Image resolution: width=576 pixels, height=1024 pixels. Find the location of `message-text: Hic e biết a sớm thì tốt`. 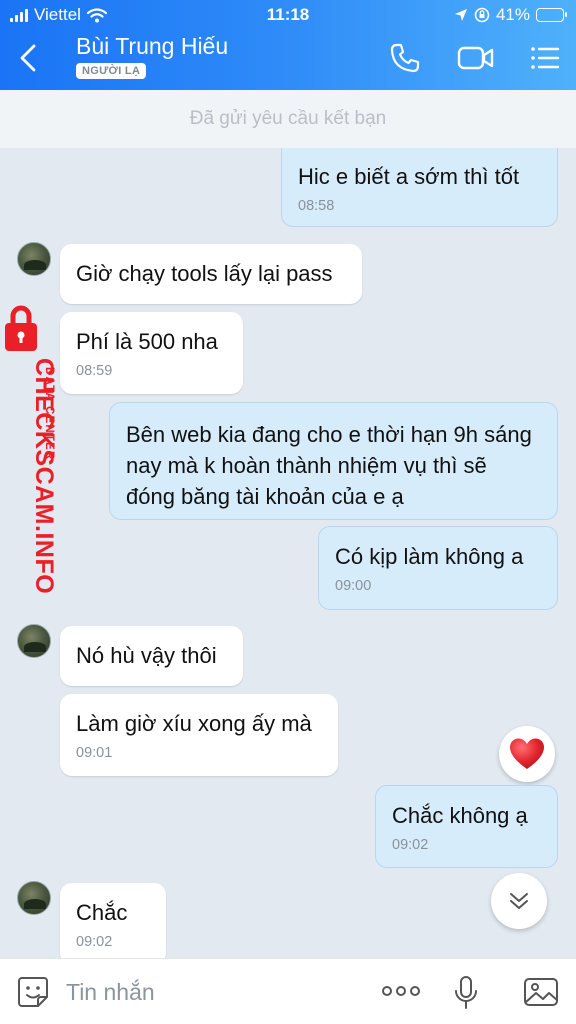

message-text: Hic e biết a sớm thì tốt is located at coordinates (409, 176).